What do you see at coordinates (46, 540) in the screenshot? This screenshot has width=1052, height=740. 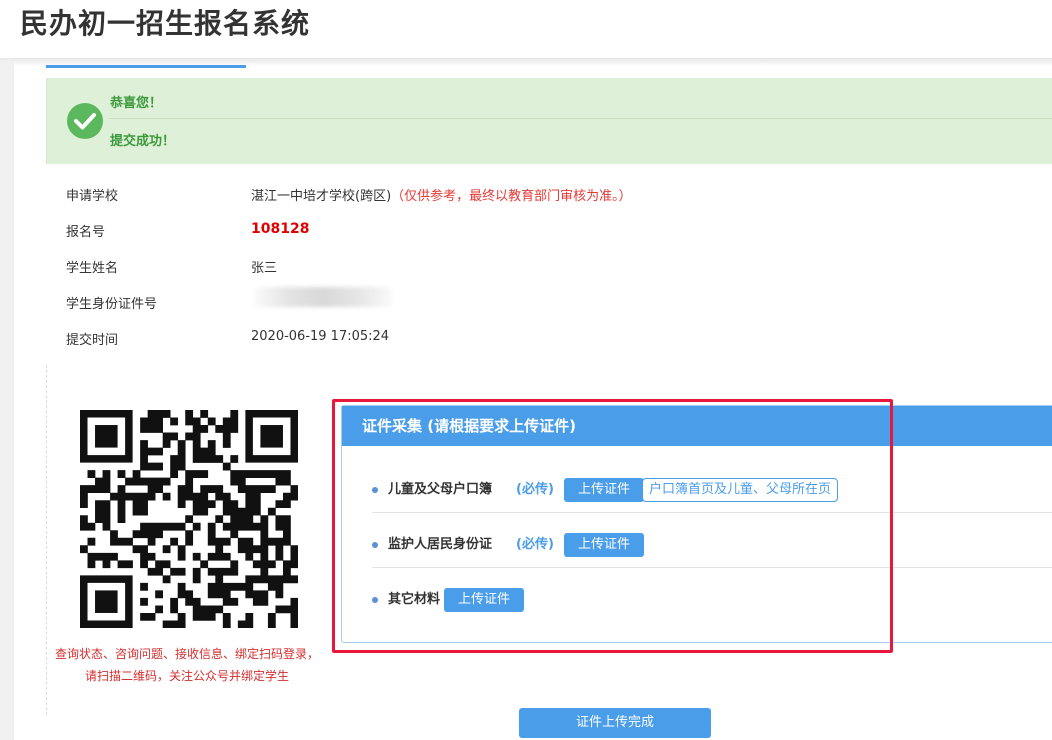 I see `section-divider` at bounding box center [46, 540].